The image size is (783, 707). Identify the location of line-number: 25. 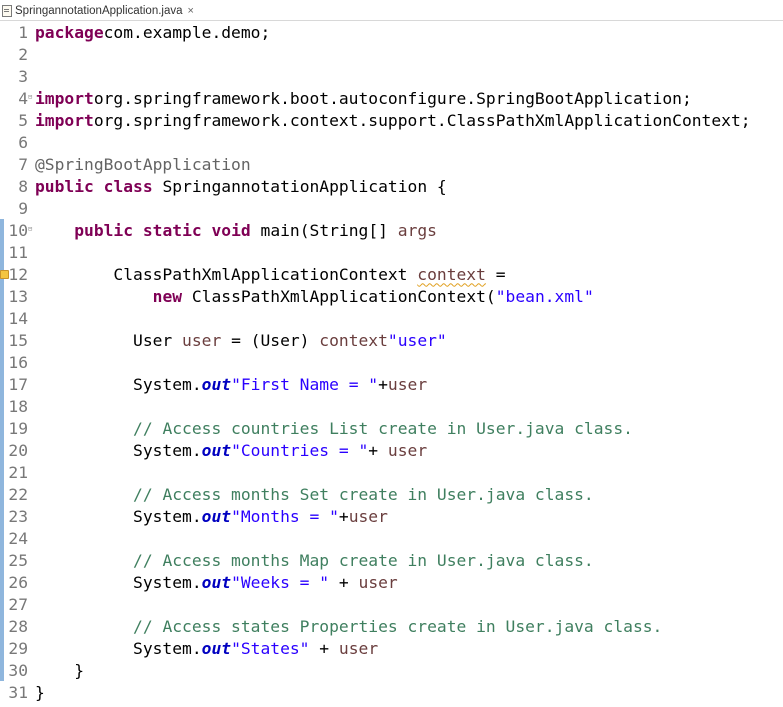
(18, 560).